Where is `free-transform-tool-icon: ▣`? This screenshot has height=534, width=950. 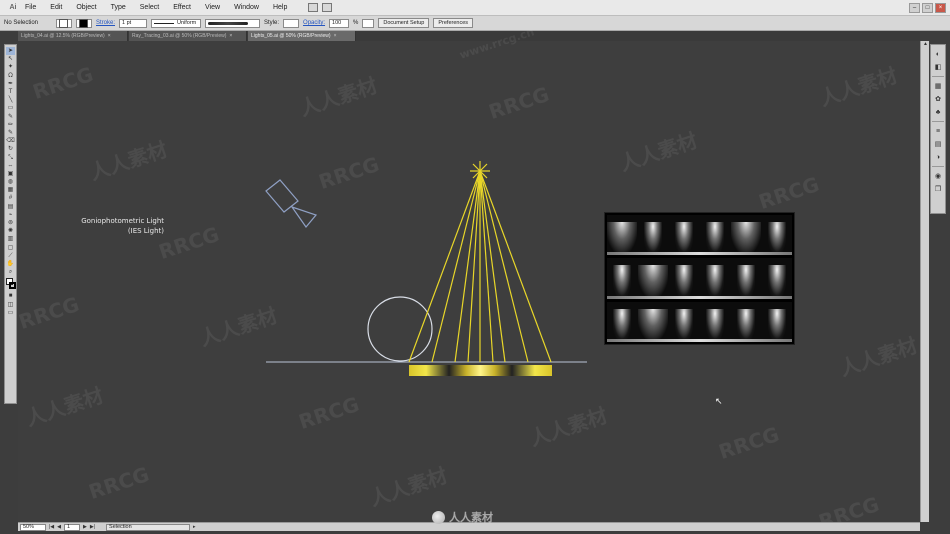
free-transform-tool-icon: ▣ is located at coordinates (10, 174).